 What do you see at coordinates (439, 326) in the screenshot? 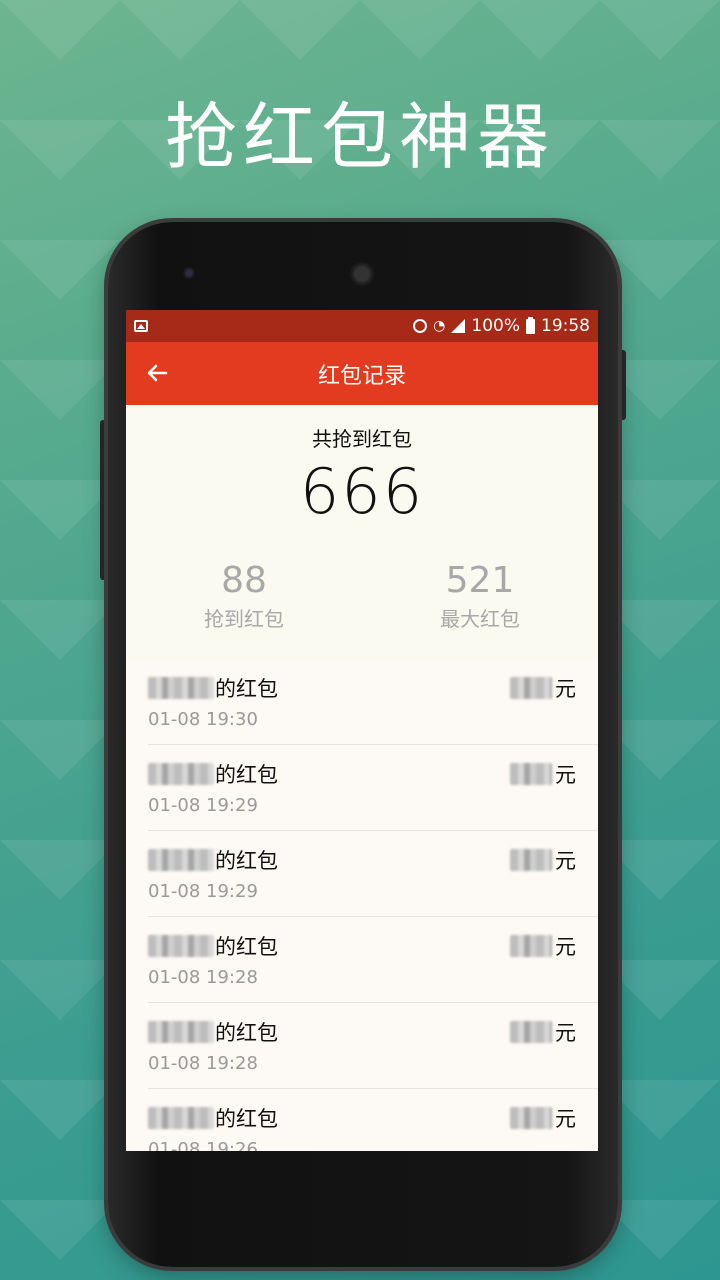
I see `wifi-icon: ◔` at bounding box center [439, 326].